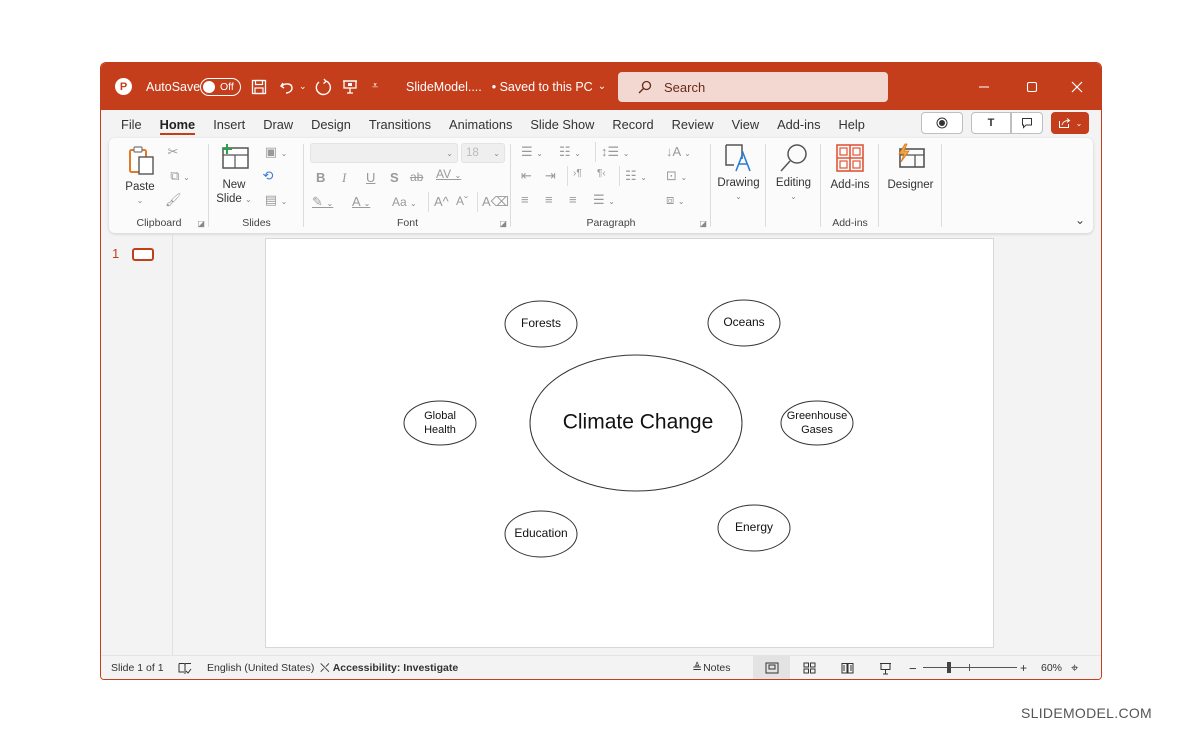  What do you see at coordinates (441, 201) in the screenshot?
I see `grow-font-button: A^` at bounding box center [441, 201].